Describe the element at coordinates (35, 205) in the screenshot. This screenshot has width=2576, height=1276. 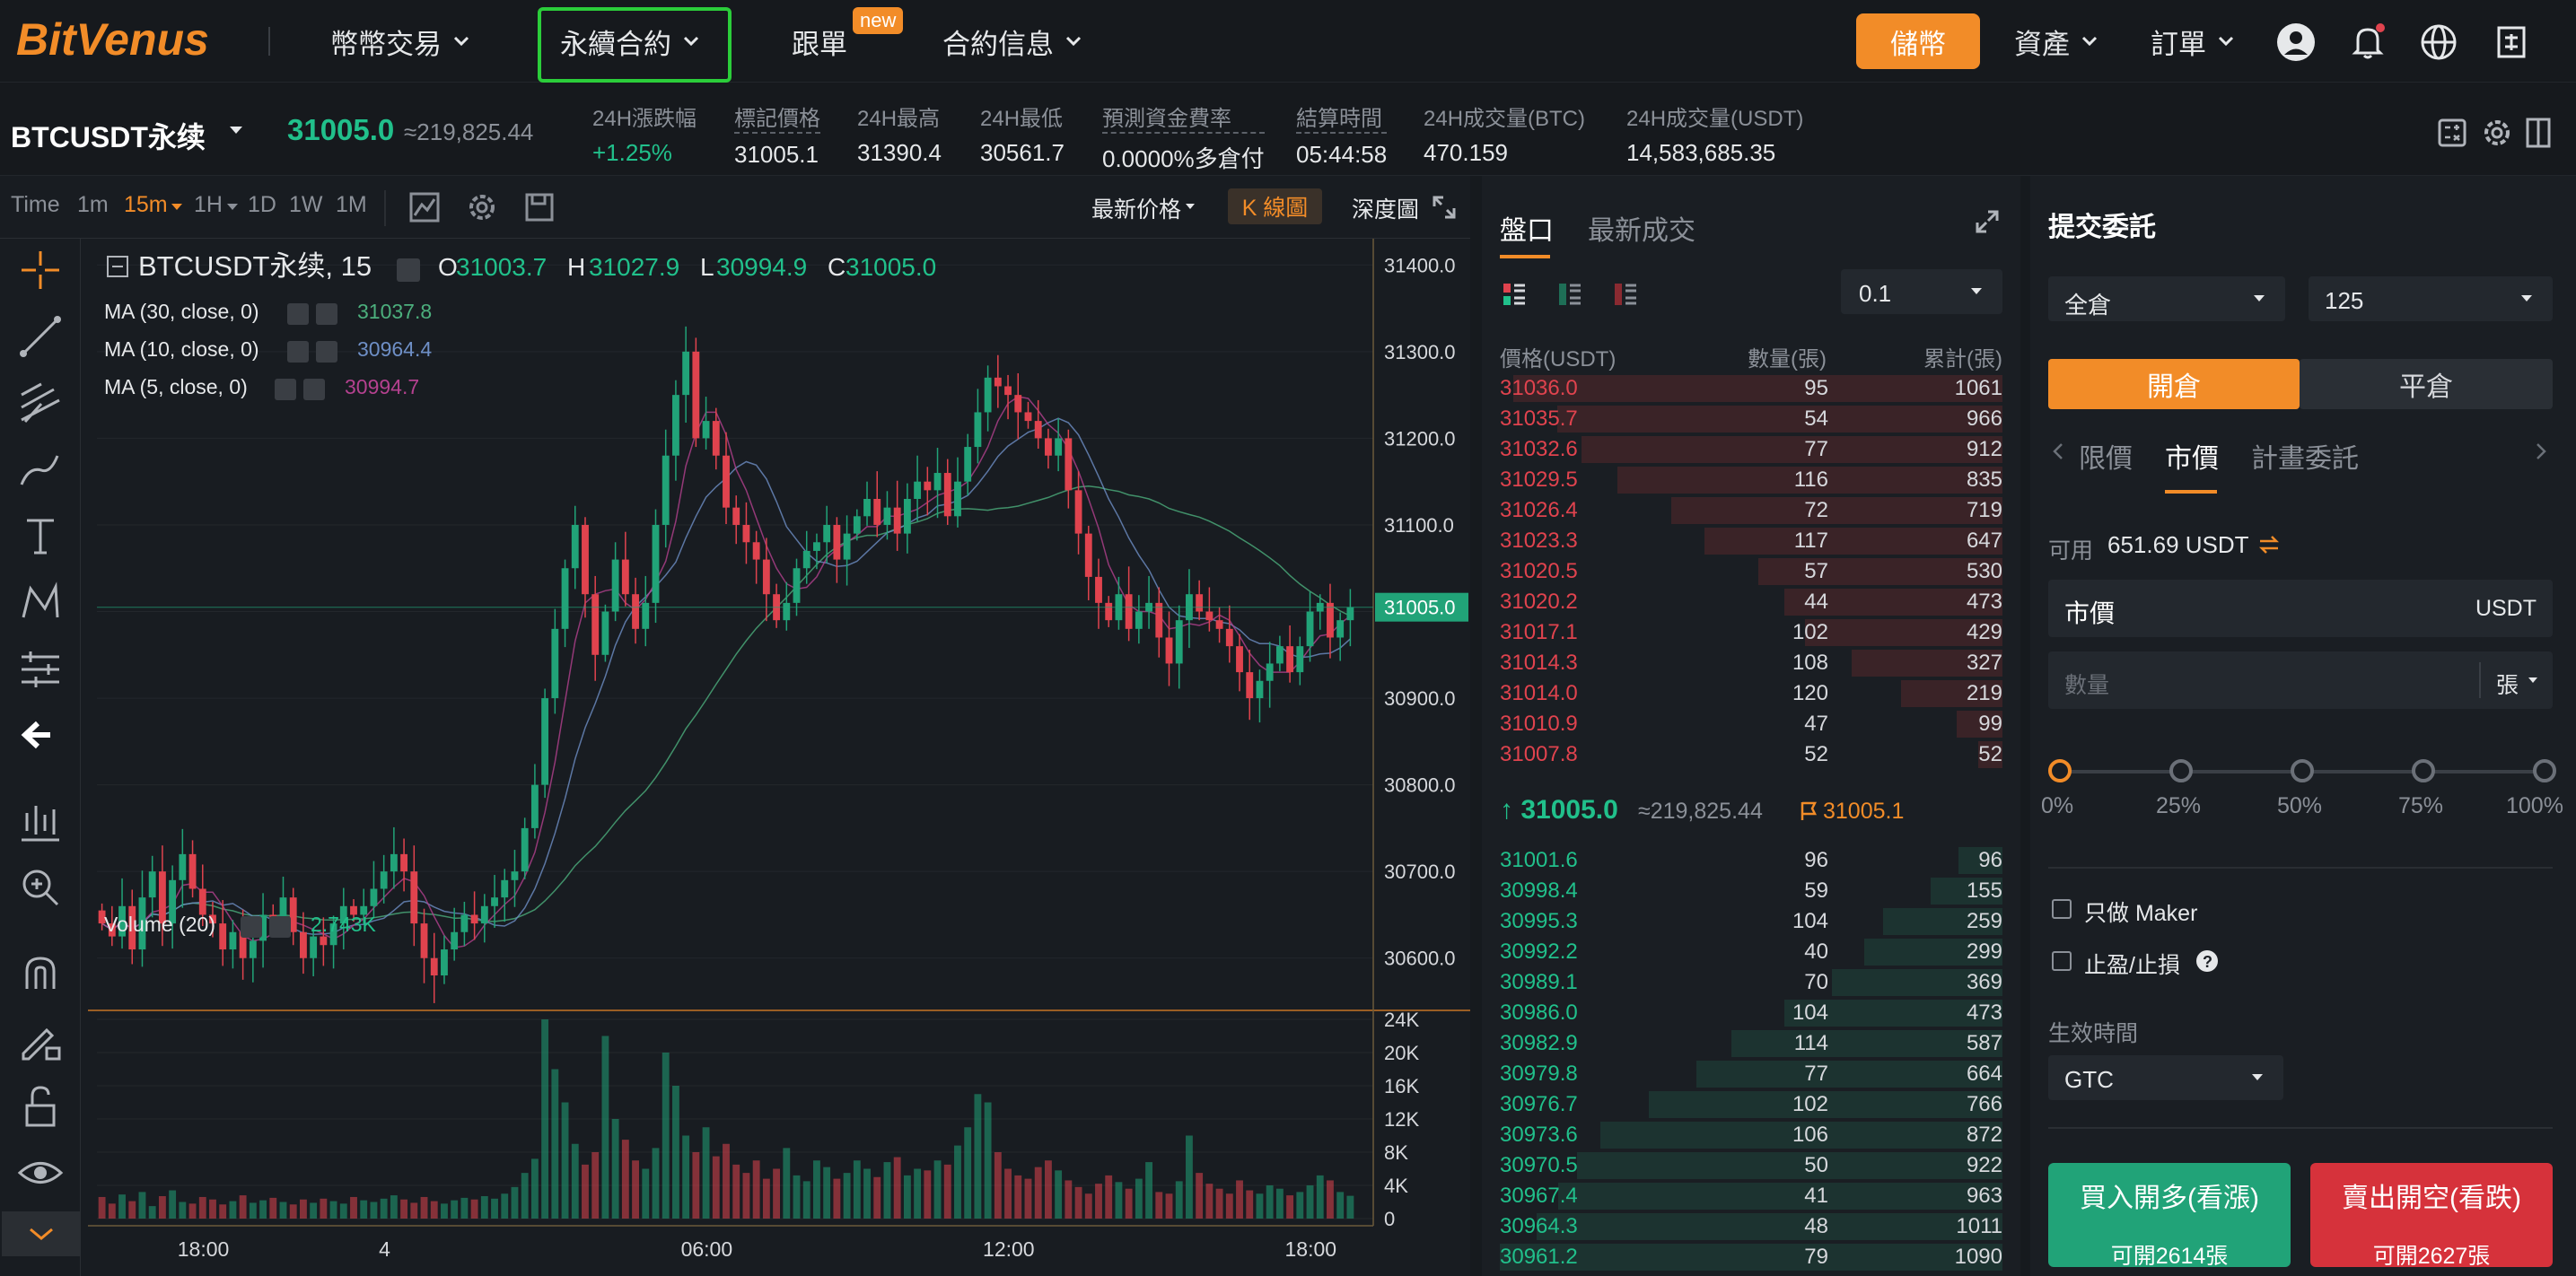
I see `interval-time: Time` at that location.